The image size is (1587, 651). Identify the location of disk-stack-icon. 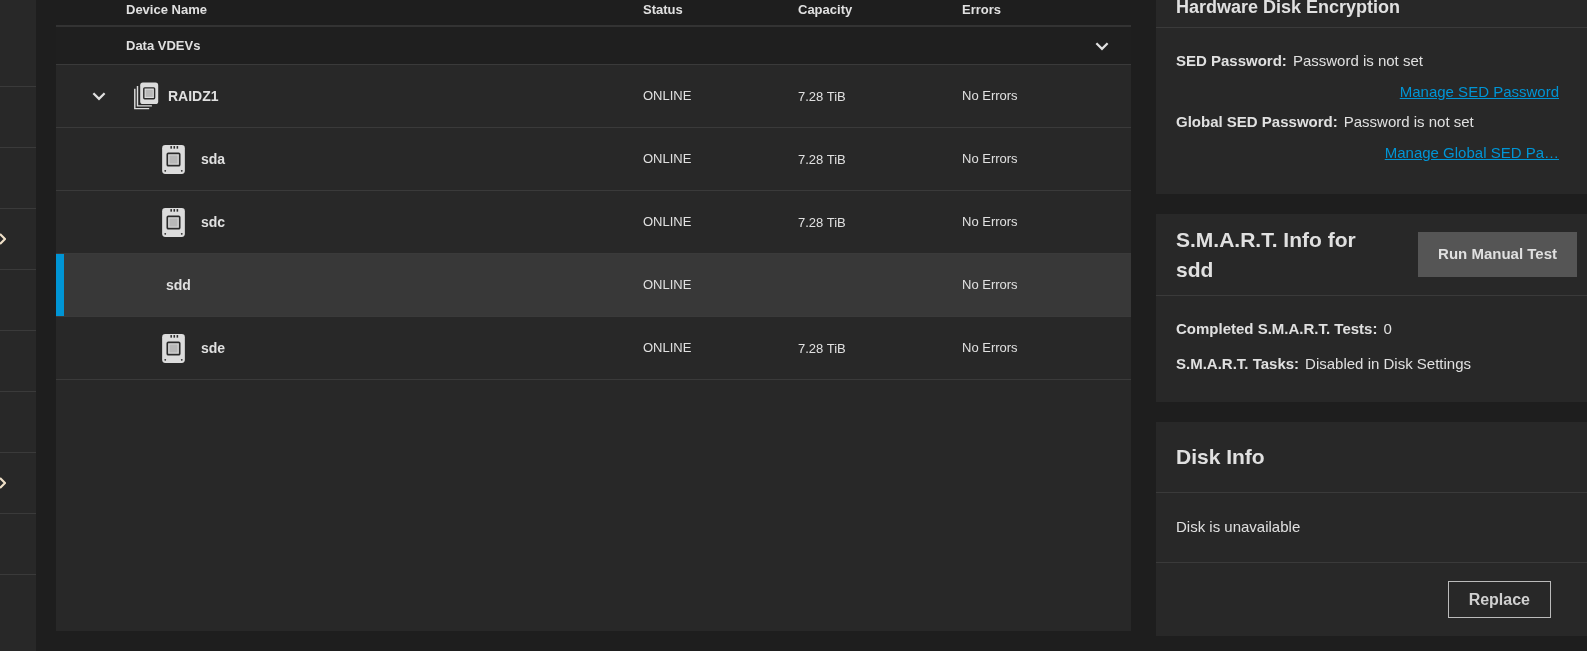
(146, 96).